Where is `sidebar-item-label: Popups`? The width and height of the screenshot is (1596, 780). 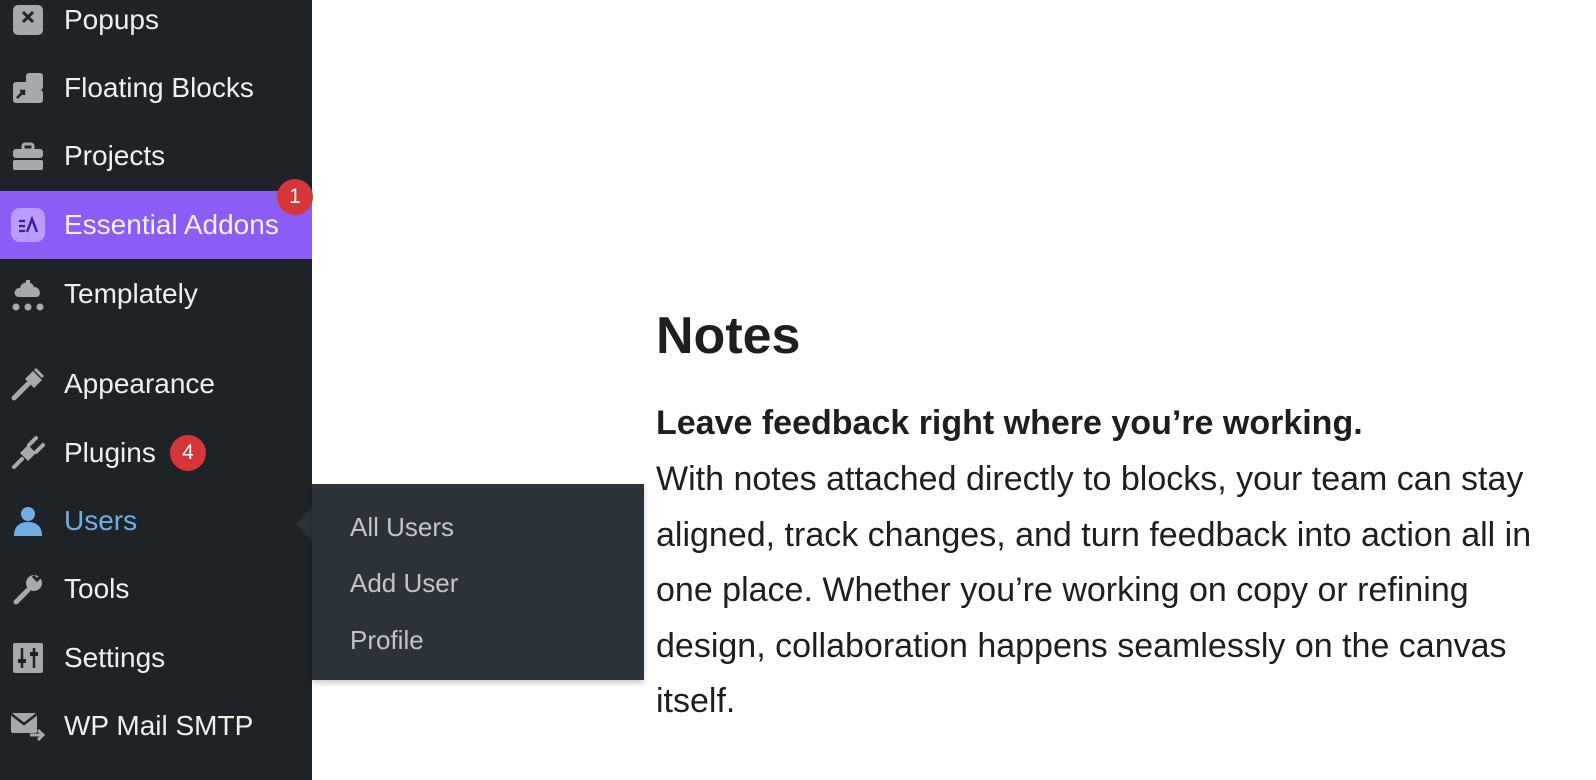
sidebar-item-label: Popups is located at coordinates (111, 19).